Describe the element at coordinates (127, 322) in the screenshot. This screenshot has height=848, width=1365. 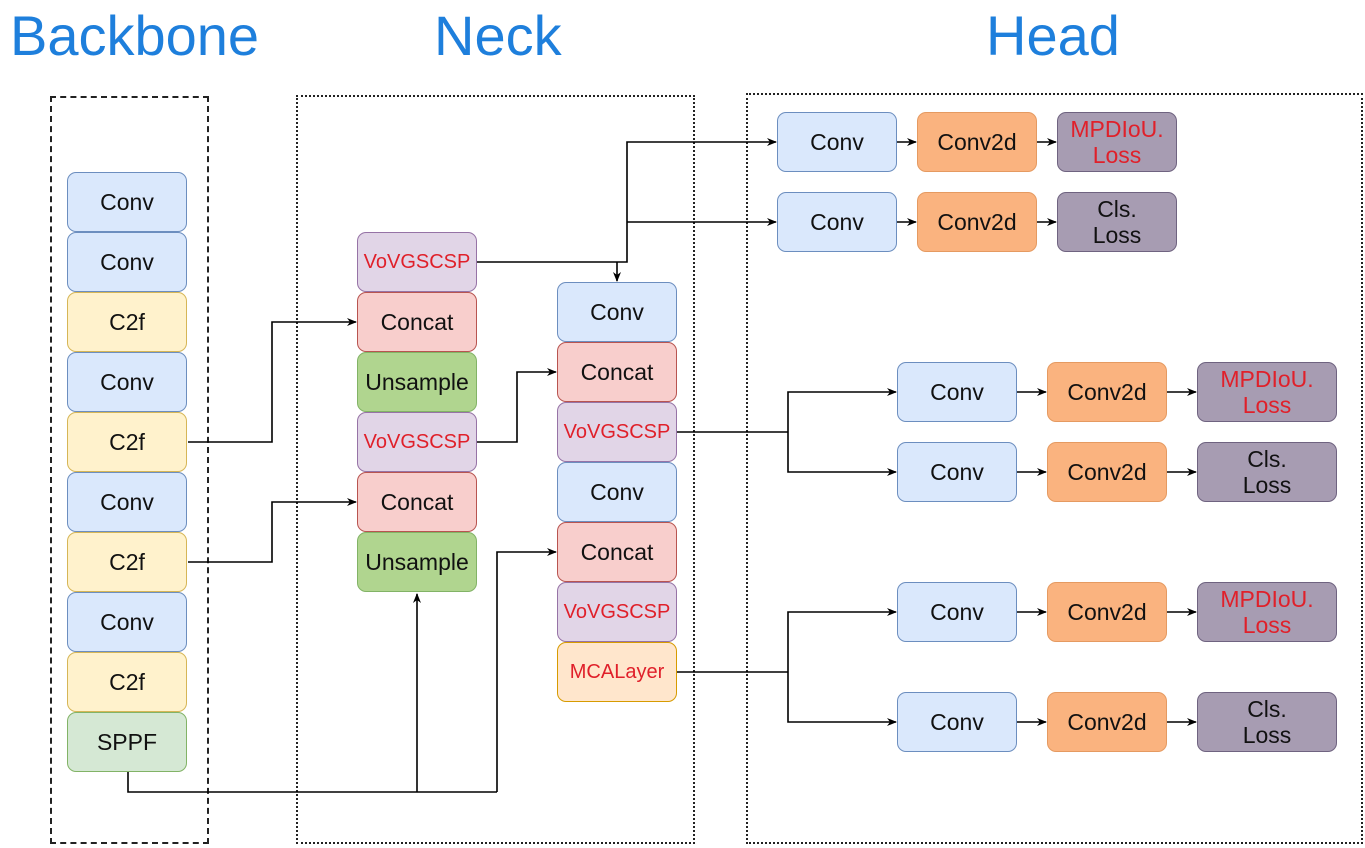
I see `backbone-c2f-1: C2f` at that location.